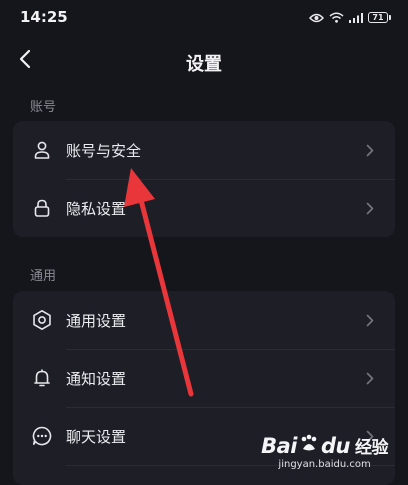 This screenshot has height=485, width=408. I want to click on page-title: 设置, so click(204, 64).